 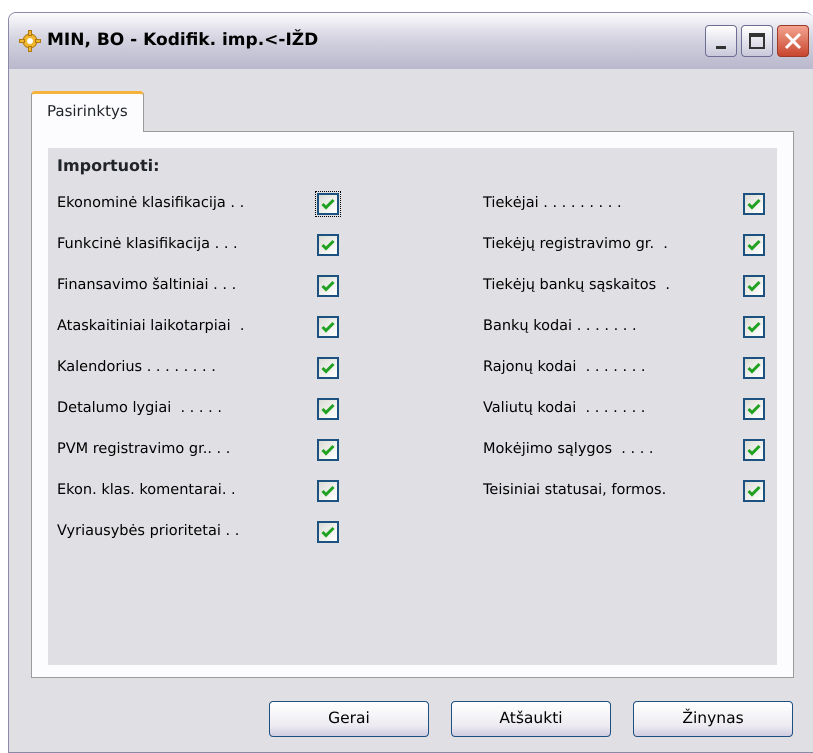 What do you see at coordinates (182, 40) in the screenshot?
I see `window-title: MIN, BO - Kodifik. imp.<-IŽD` at bounding box center [182, 40].